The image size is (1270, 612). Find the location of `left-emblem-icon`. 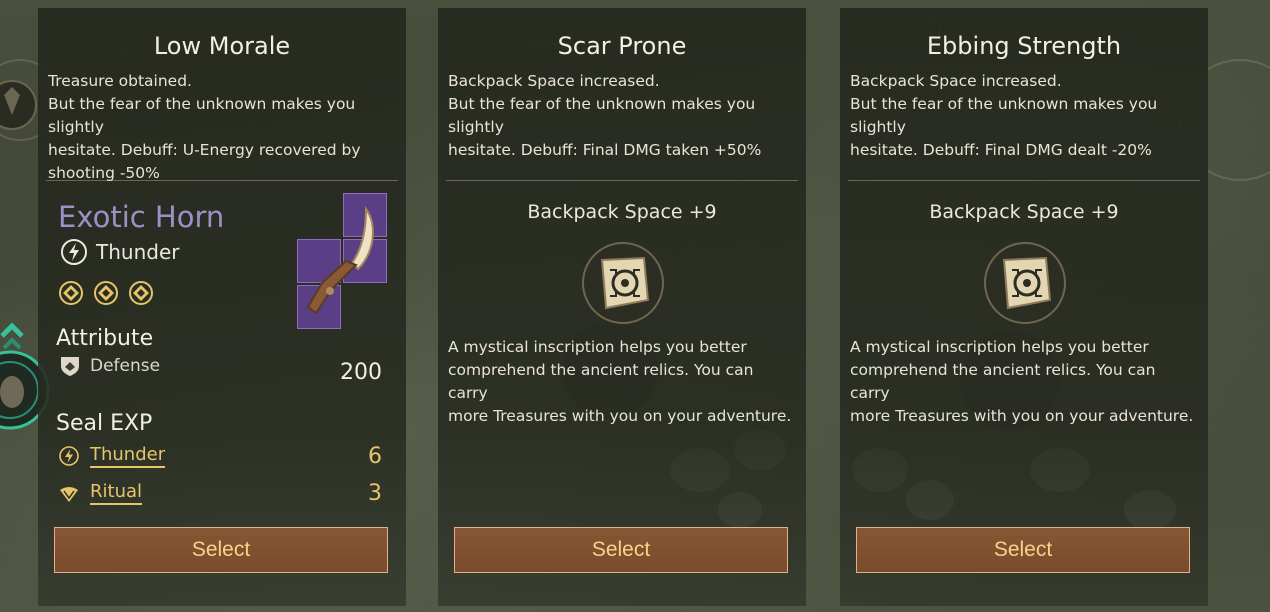

left-emblem-icon is located at coordinates (18, 105).